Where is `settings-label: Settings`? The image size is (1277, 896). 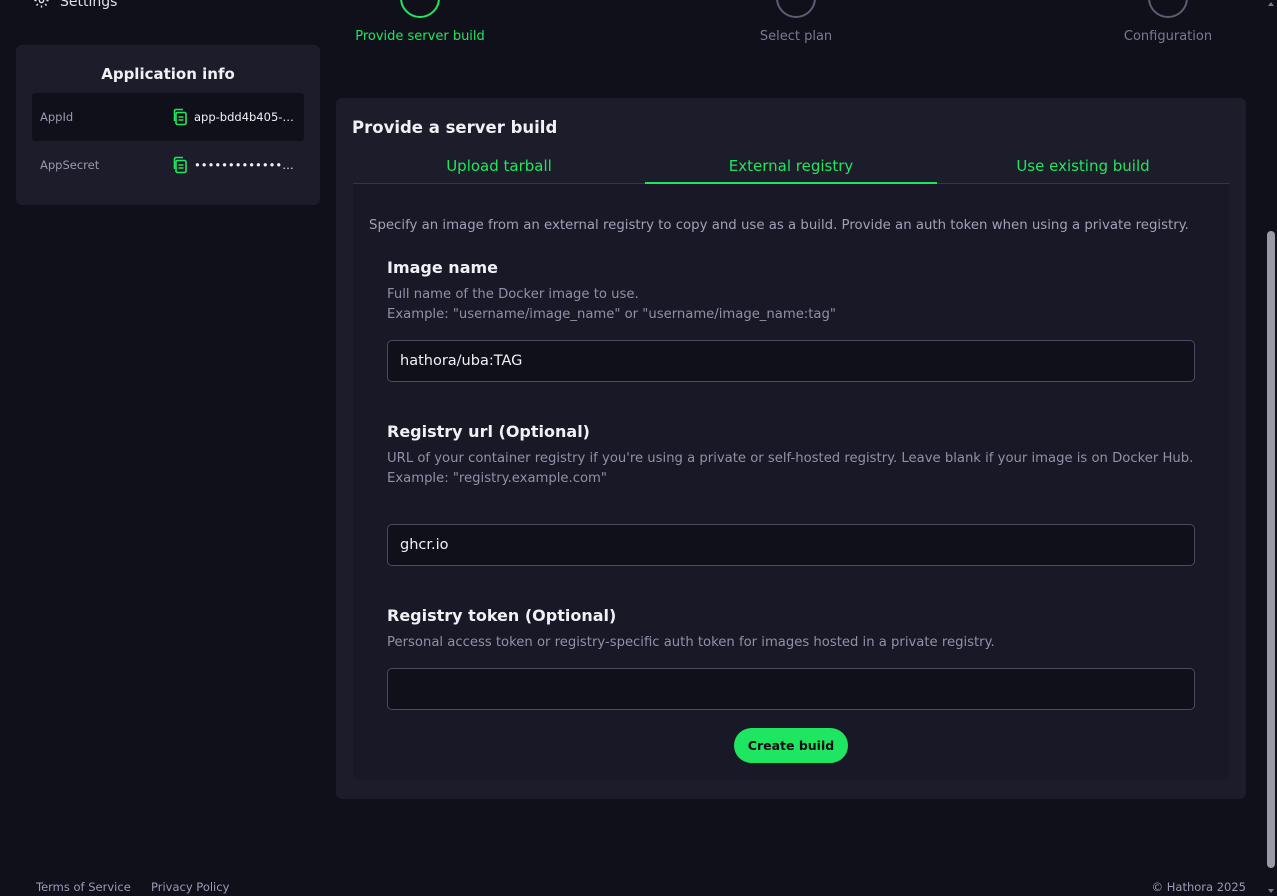 settings-label: Settings is located at coordinates (89, 5).